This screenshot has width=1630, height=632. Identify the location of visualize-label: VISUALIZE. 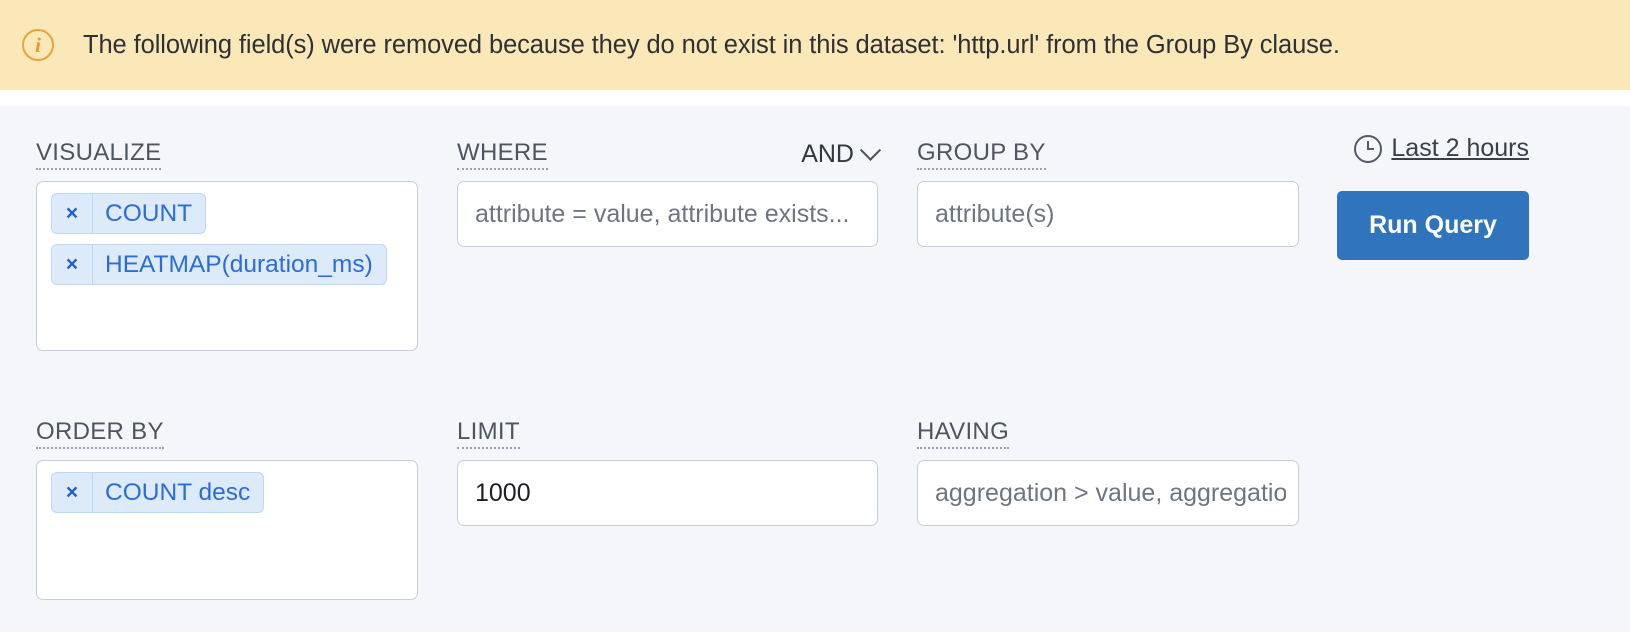
(99, 155).